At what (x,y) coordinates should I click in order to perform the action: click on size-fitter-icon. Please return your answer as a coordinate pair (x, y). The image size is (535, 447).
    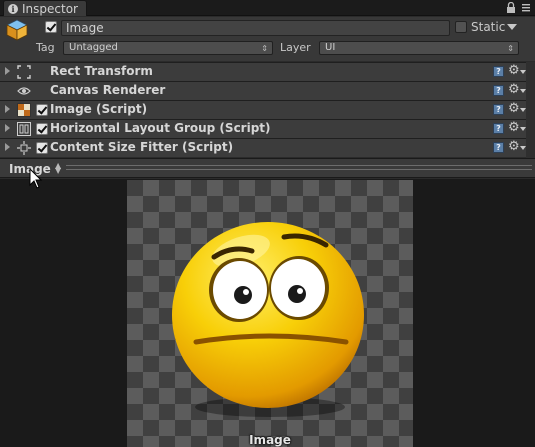
    Looking at the image, I should click on (24, 148).